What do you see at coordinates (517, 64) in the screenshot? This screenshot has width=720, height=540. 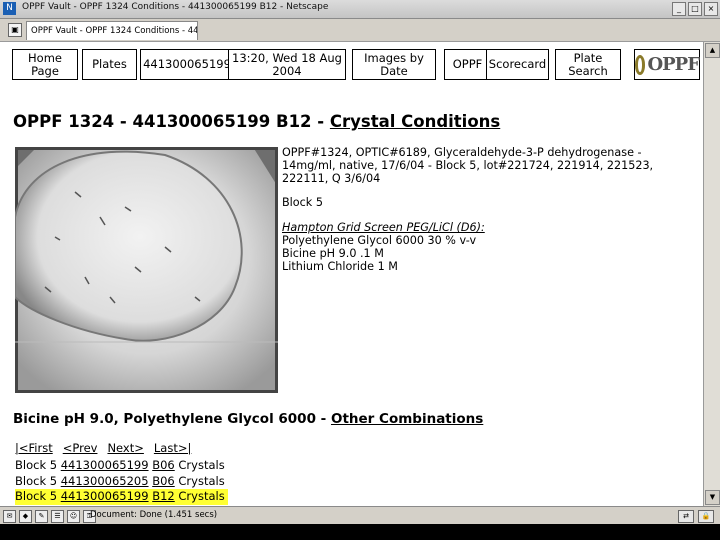 I see `scorecard-button: Scorecard` at bounding box center [517, 64].